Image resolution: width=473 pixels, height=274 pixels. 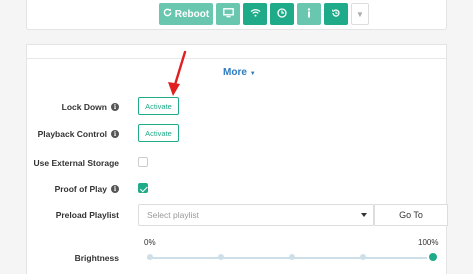 I want to click on more-label: More, so click(x=235, y=72).